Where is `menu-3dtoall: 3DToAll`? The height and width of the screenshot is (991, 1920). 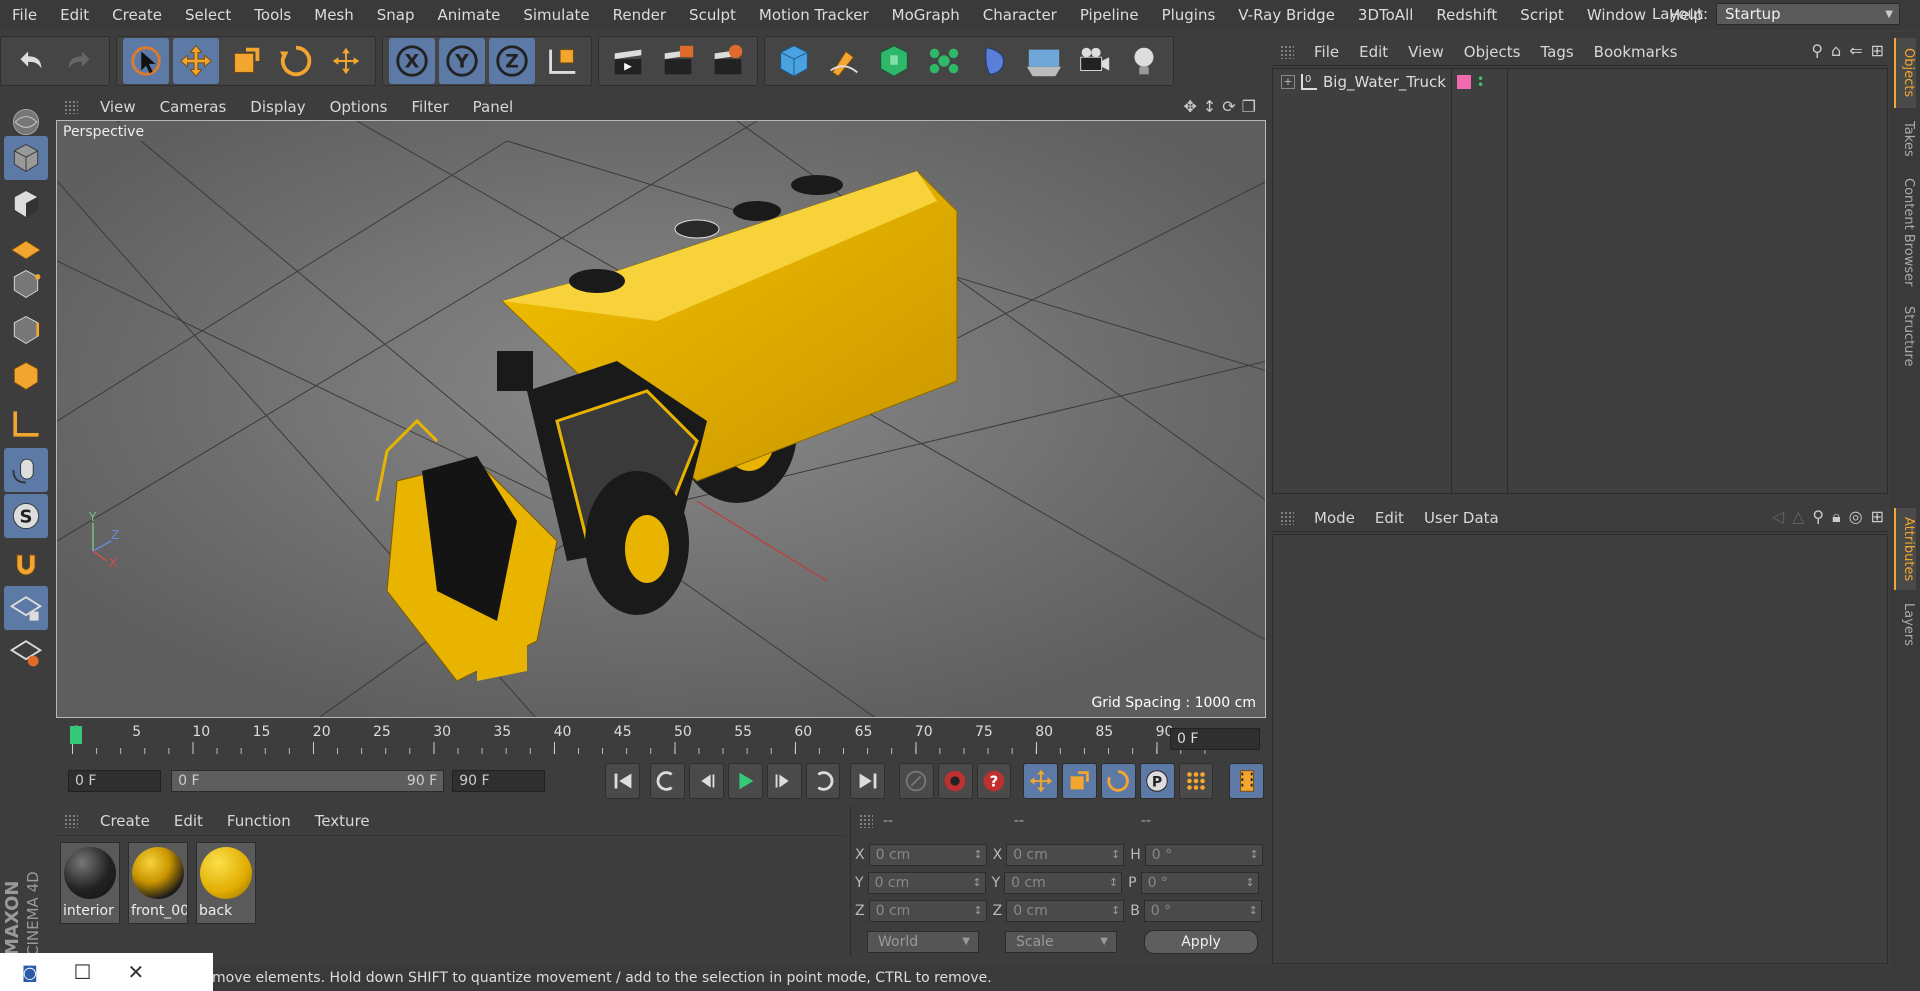 menu-3dtoall: 3DToAll is located at coordinates (1385, 15).